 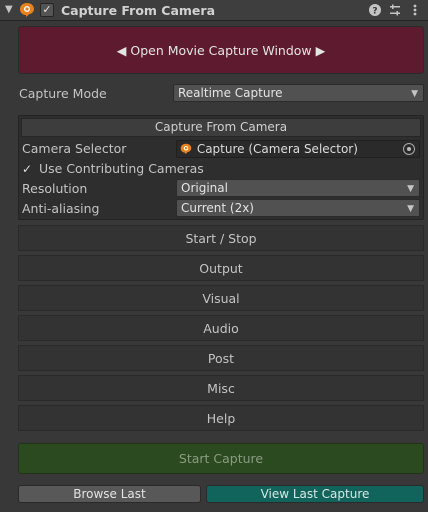 What do you see at coordinates (298, 208) in the screenshot?
I see `anti-aliasing-dropdown: Current (2x) ▼` at bounding box center [298, 208].